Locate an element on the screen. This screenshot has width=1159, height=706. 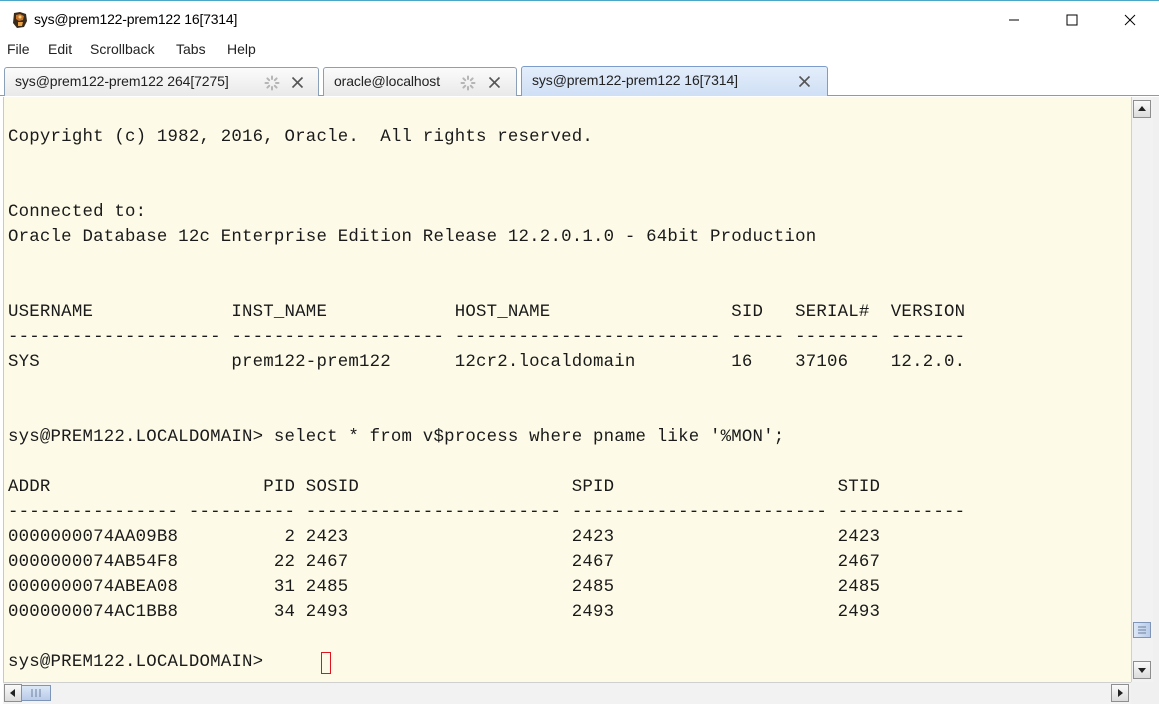
minimize-icon is located at coordinates (1014, 20).